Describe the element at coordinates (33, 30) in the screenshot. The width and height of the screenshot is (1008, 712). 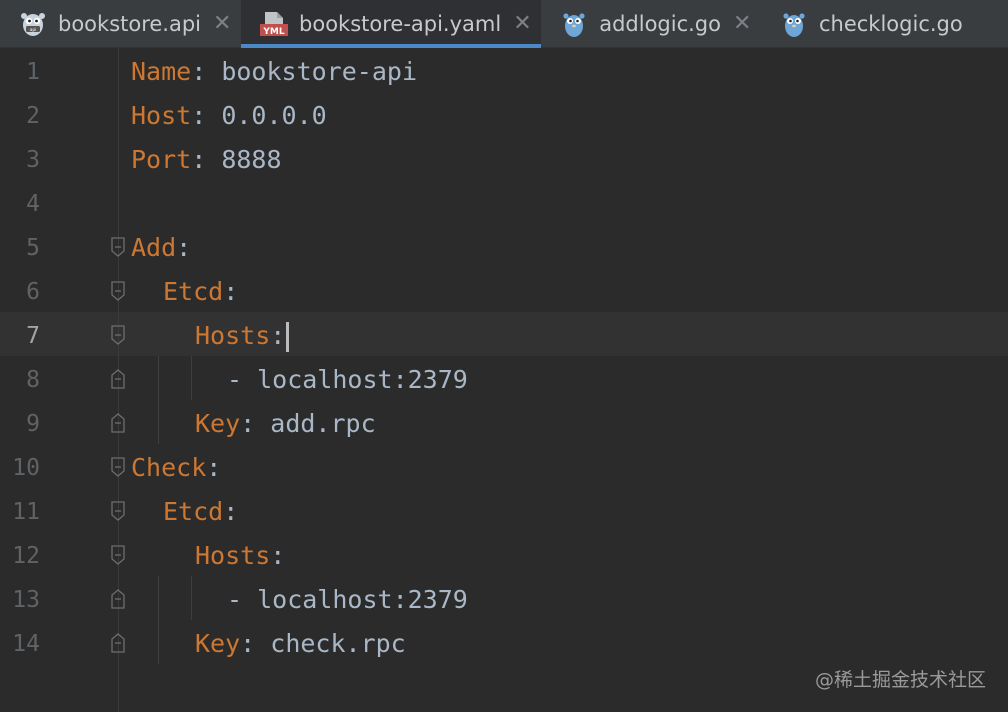
I see `svg-text: api` at that location.